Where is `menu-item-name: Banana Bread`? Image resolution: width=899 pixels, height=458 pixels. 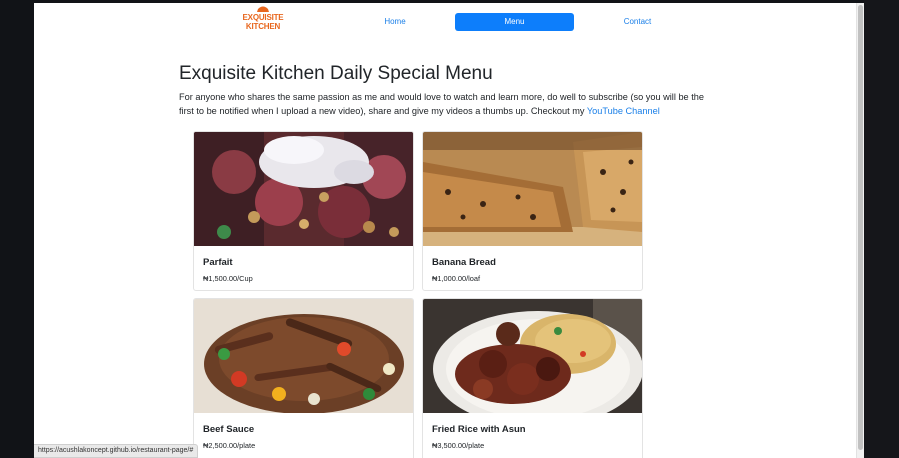 menu-item-name: Banana Bread is located at coordinates (464, 262).